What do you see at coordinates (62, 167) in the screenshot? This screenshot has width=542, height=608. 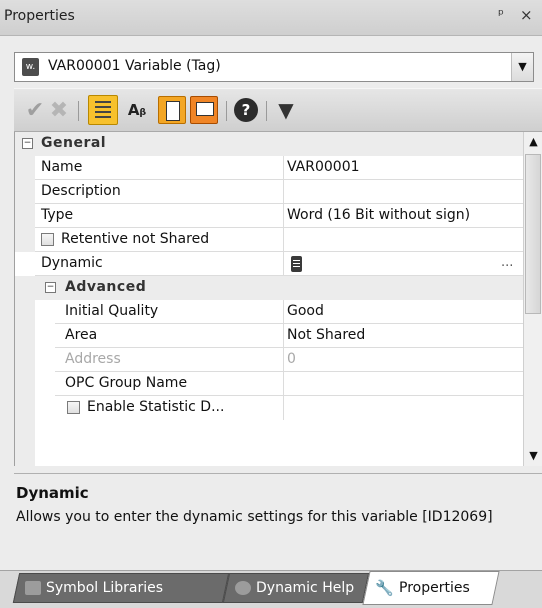 I see `property-name: Name` at bounding box center [62, 167].